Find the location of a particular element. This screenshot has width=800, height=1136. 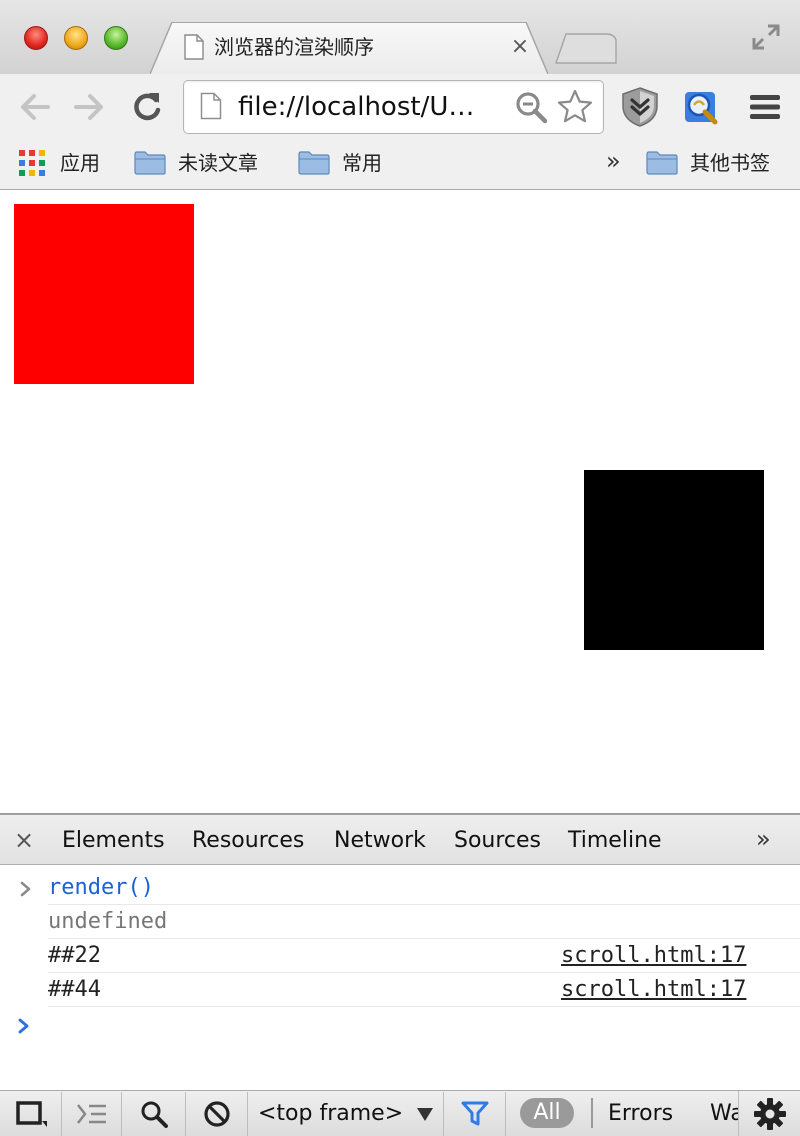

bookmark-folder-label: 未读文章 is located at coordinates (218, 163).